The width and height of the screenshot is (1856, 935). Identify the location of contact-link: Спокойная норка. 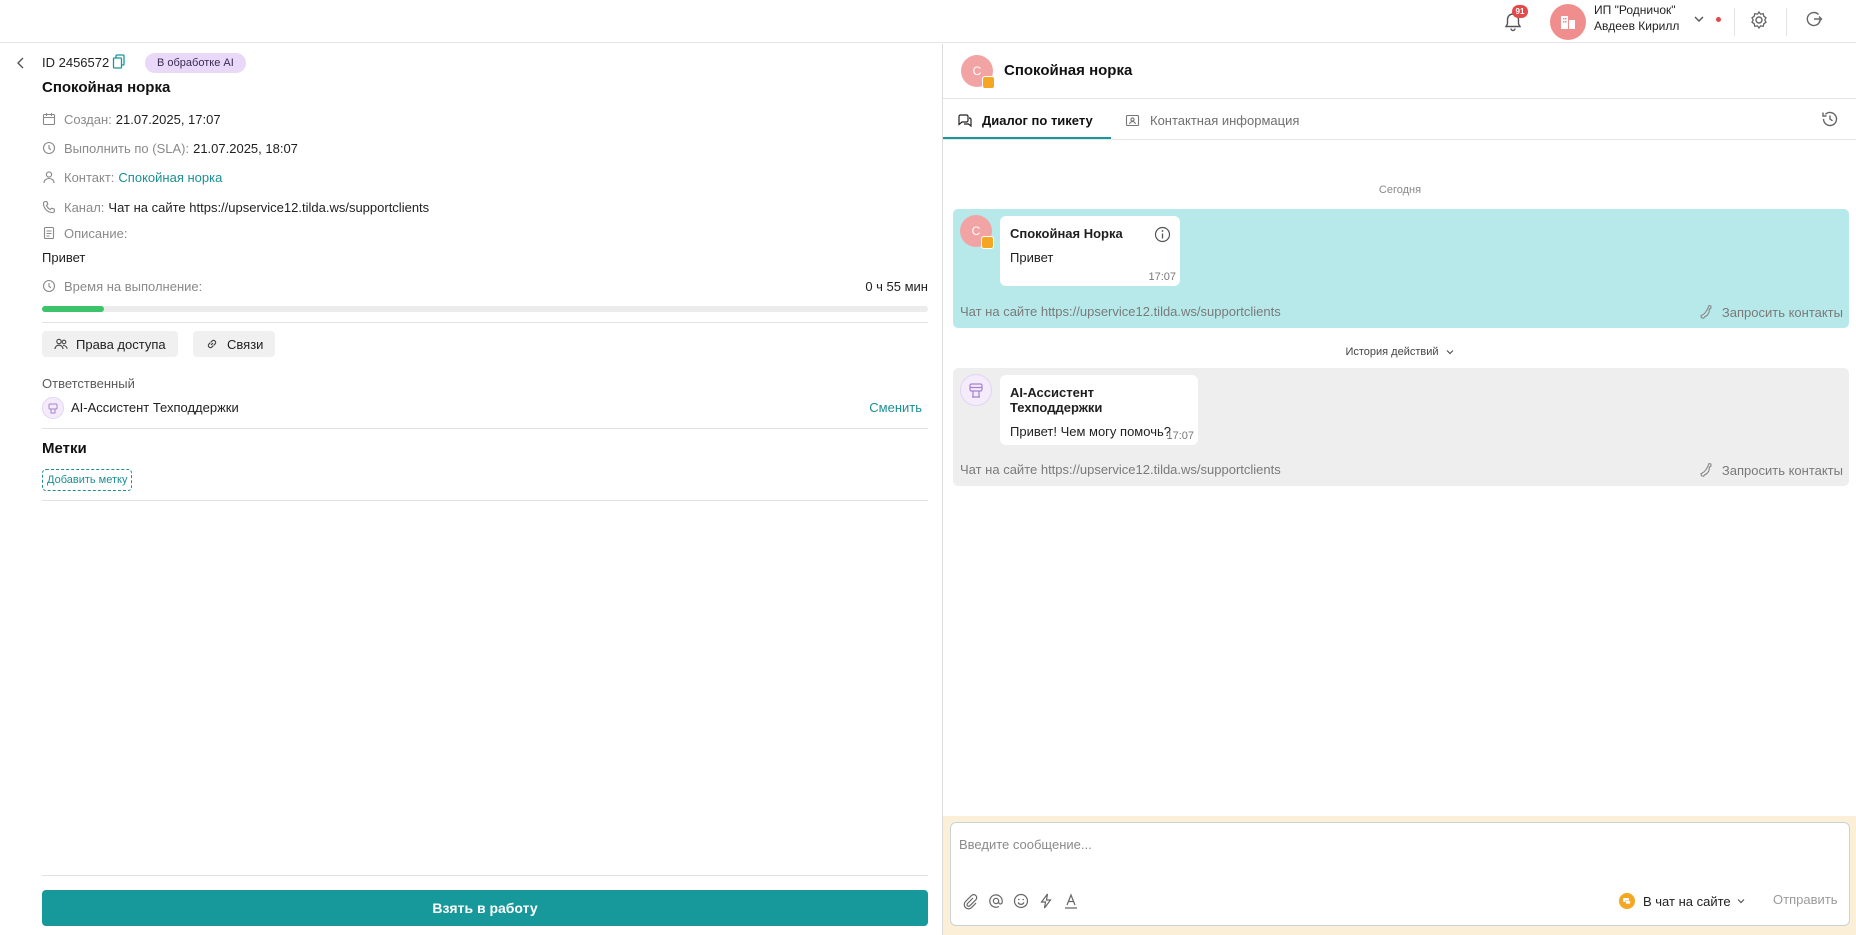
(170, 177).